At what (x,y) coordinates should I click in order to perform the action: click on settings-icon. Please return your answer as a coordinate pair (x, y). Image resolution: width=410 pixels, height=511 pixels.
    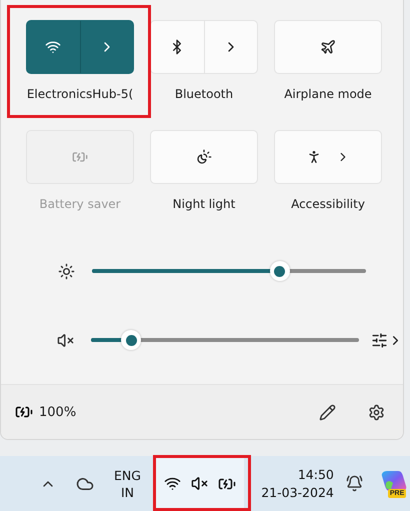
    Looking at the image, I should click on (376, 412).